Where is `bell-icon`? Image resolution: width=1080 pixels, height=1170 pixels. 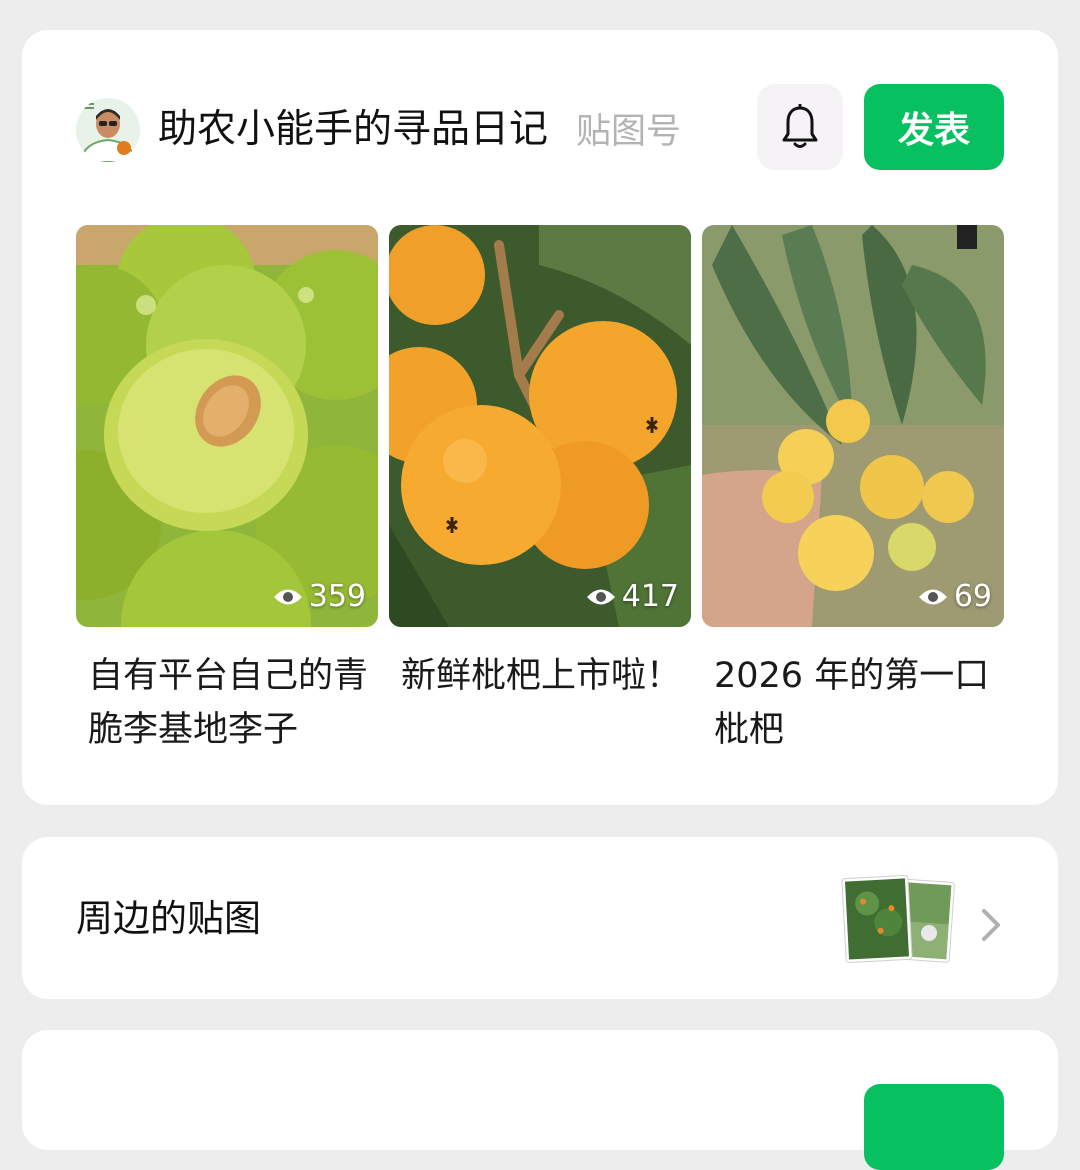
bell-icon is located at coordinates (800, 126).